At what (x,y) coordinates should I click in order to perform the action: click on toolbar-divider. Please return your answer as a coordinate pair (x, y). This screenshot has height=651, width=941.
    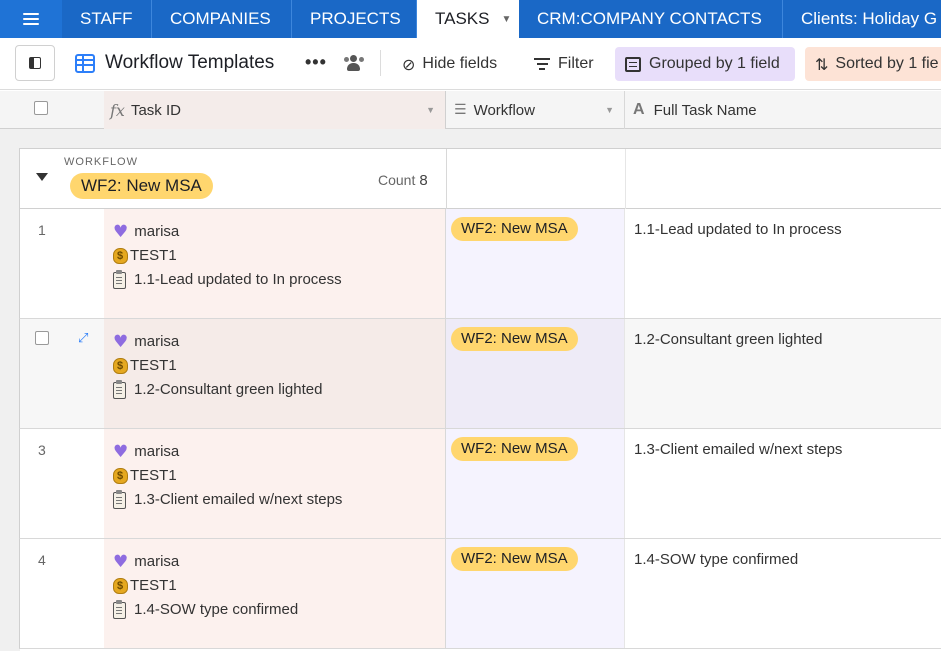
    Looking at the image, I should click on (380, 63).